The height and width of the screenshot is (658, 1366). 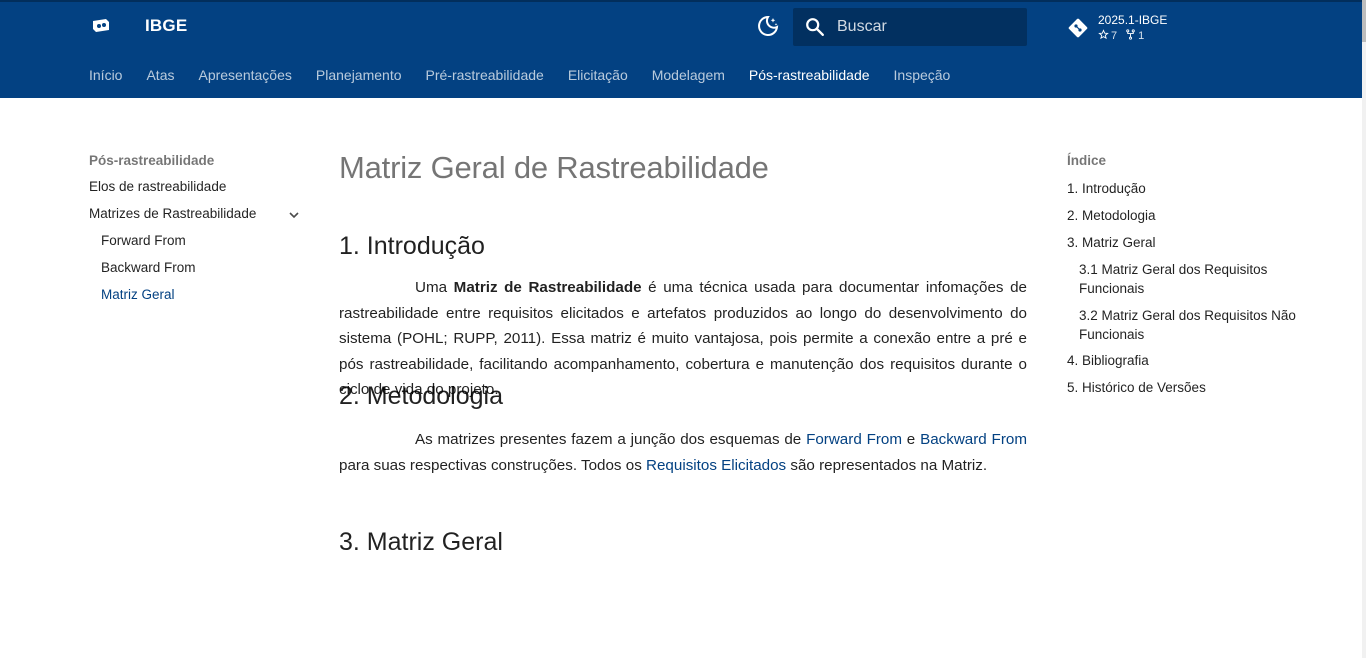 I want to click on tab-modelagem: Modelagem, so click(x=688, y=75).